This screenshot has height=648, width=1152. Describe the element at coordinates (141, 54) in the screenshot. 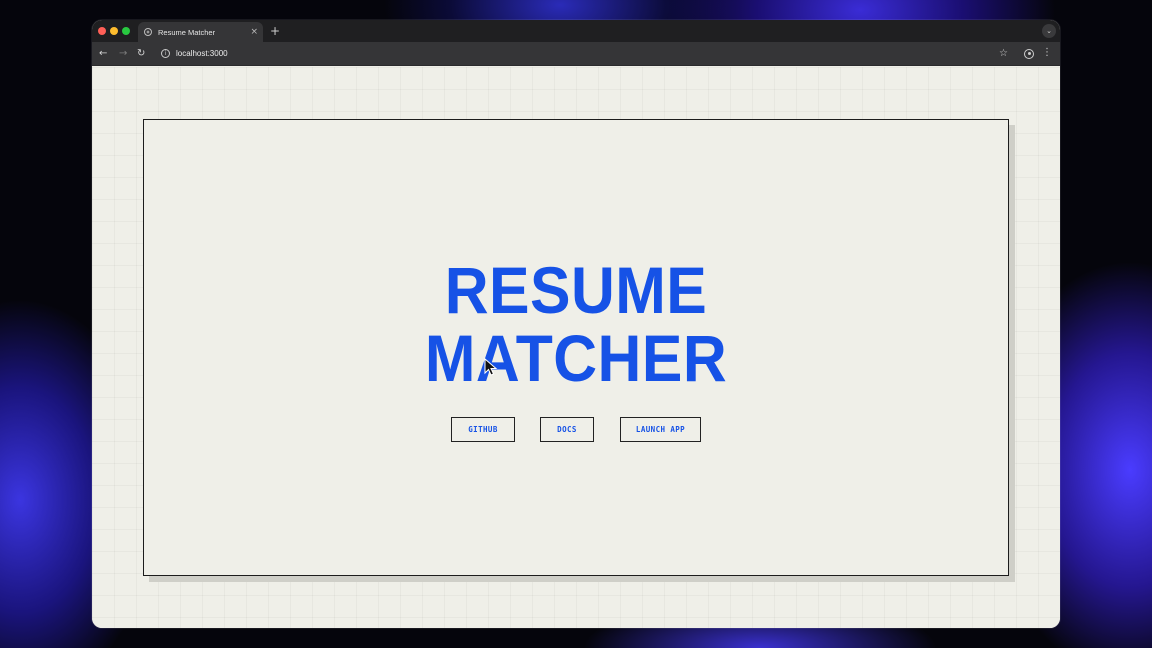

I see `reload-button: ↻` at that location.